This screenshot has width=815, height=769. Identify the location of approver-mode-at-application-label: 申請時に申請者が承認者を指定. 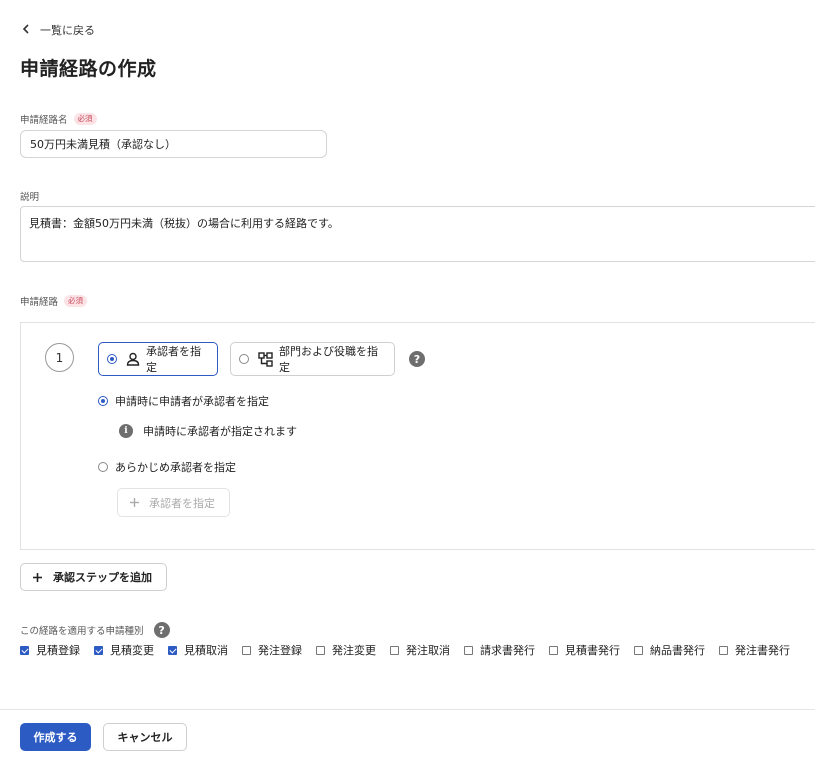
(192, 401).